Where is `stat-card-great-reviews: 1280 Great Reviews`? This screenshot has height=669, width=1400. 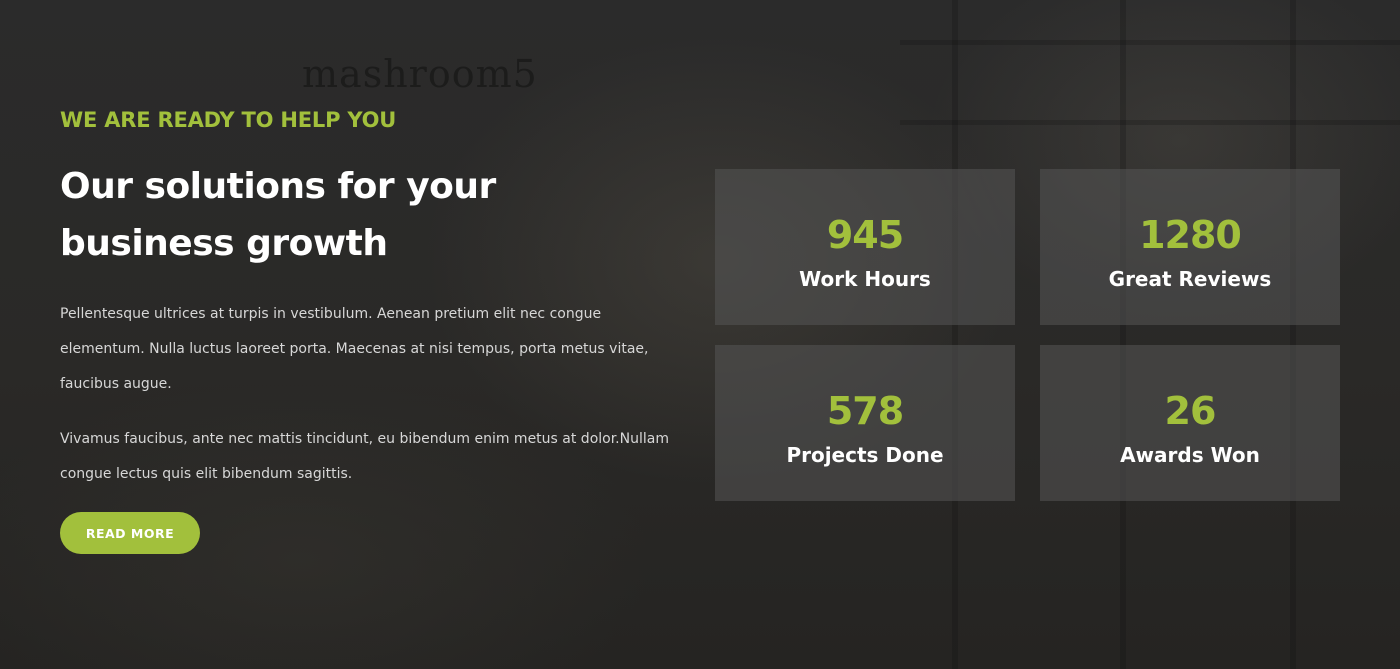 stat-card-great-reviews: 1280 Great Reviews is located at coordinates (1190, 247).